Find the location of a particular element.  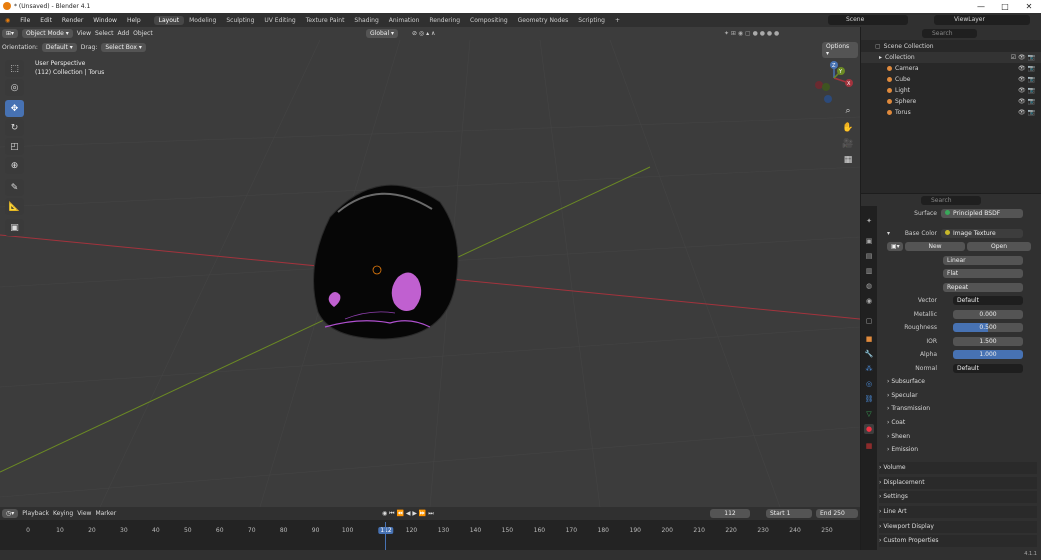

playback-controls: ◉ ⏮ ⏪ ◀ ▶ ⏩ ⏭ is located at coordinates (408, 514).